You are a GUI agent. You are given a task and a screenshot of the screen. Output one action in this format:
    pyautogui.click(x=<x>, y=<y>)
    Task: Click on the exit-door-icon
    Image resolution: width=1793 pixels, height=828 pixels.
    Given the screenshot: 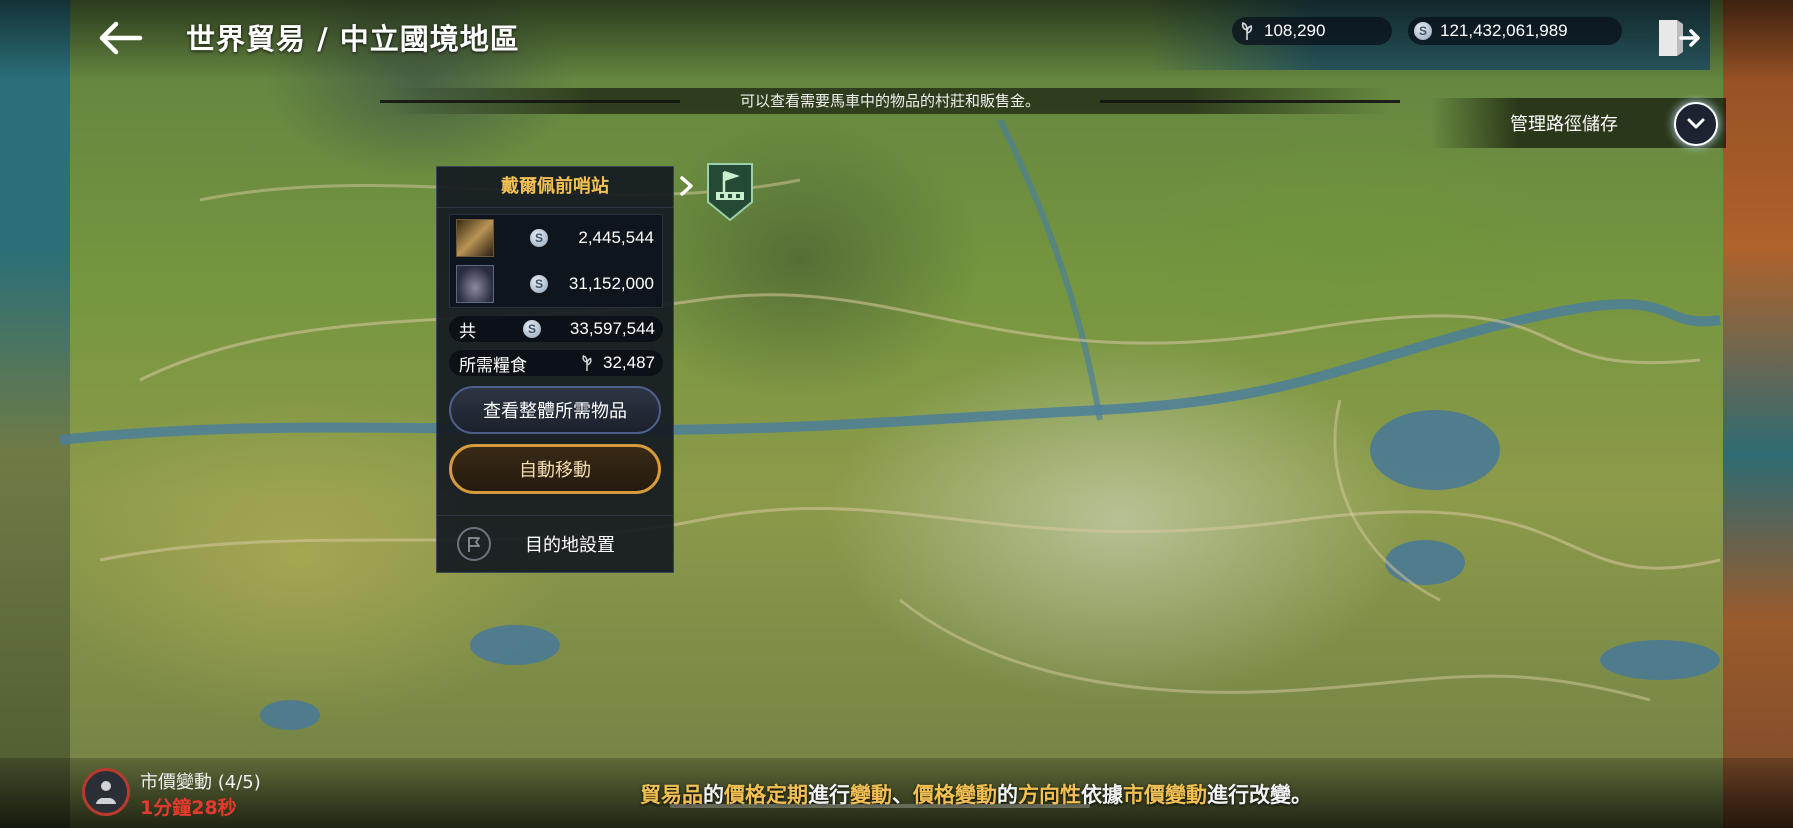 What is the action you would take?
    pyautogui.click(x=1679, y=38)
    